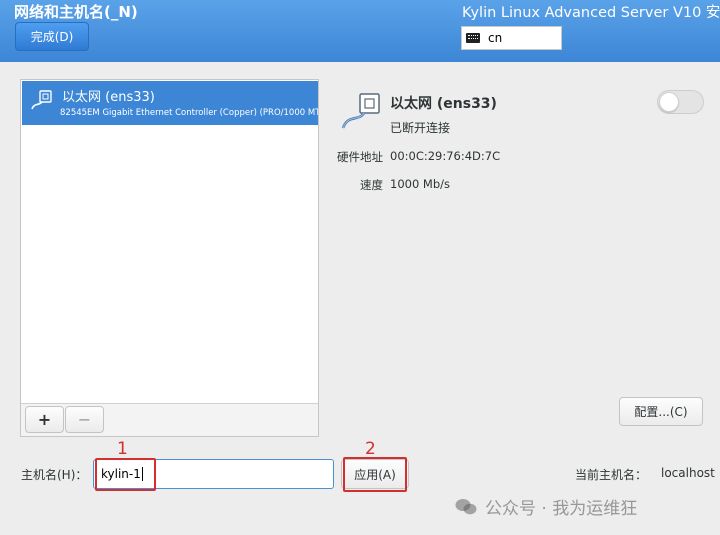 This screenshot has height=535, width=720. I want to click on watermark-text: 公众号 · 我为运维狂, so click(561, 509).